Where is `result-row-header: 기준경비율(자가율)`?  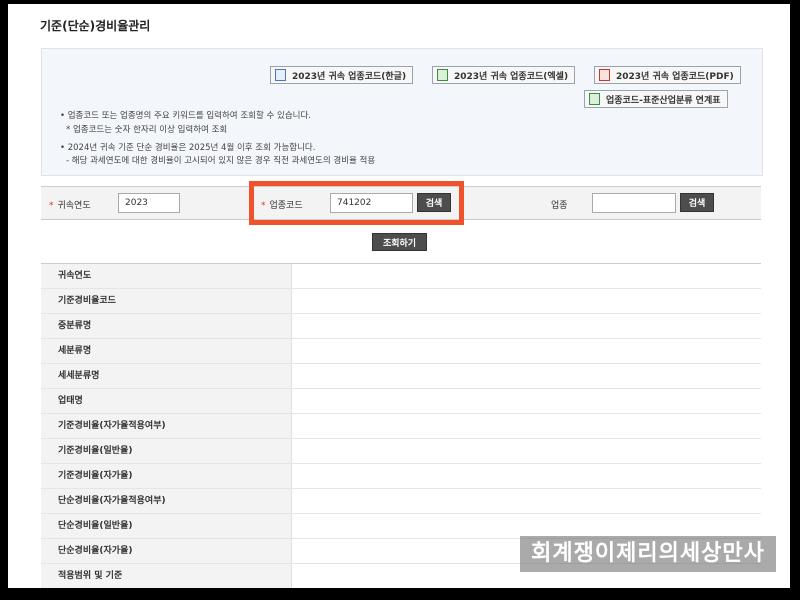
result-row-header: 기준경비율(자가율) is located at coordinates (166, 476).